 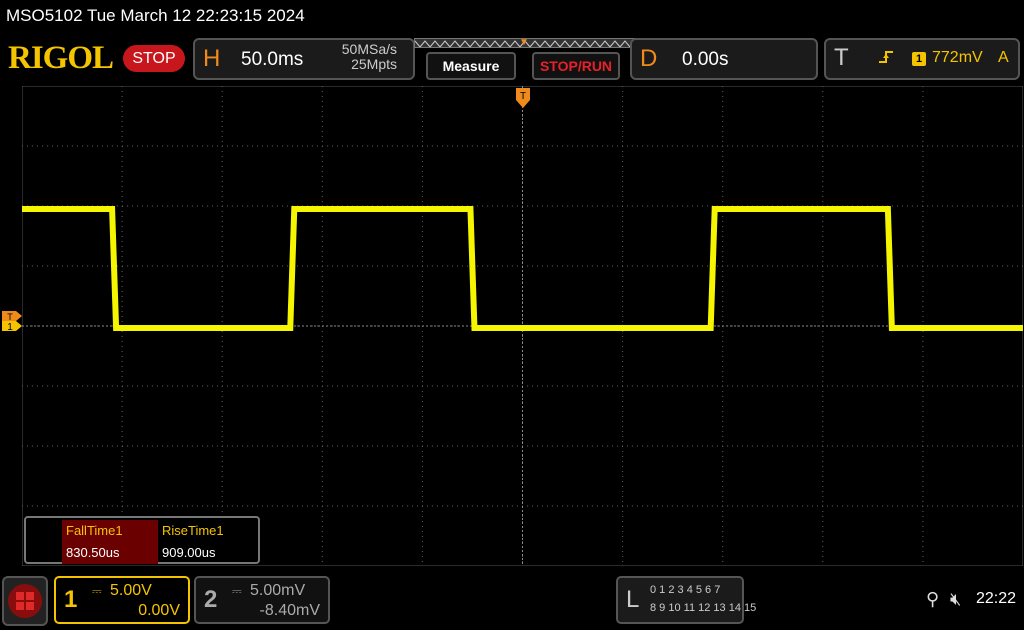 I want to click on acquisition-info: 50MSa/s 25Mpts, so click(x=369, y=57).